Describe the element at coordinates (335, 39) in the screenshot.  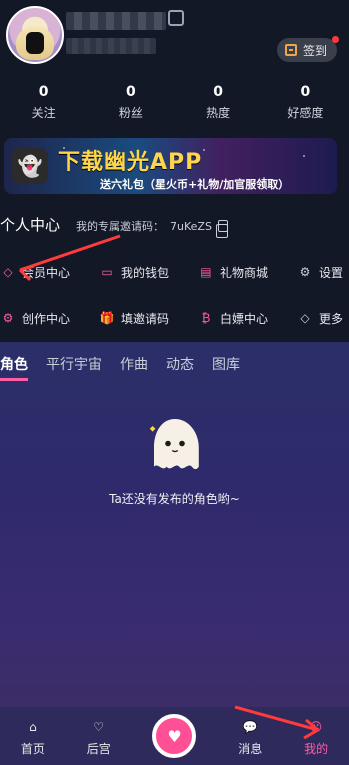
I see `notification-dot` at that location.